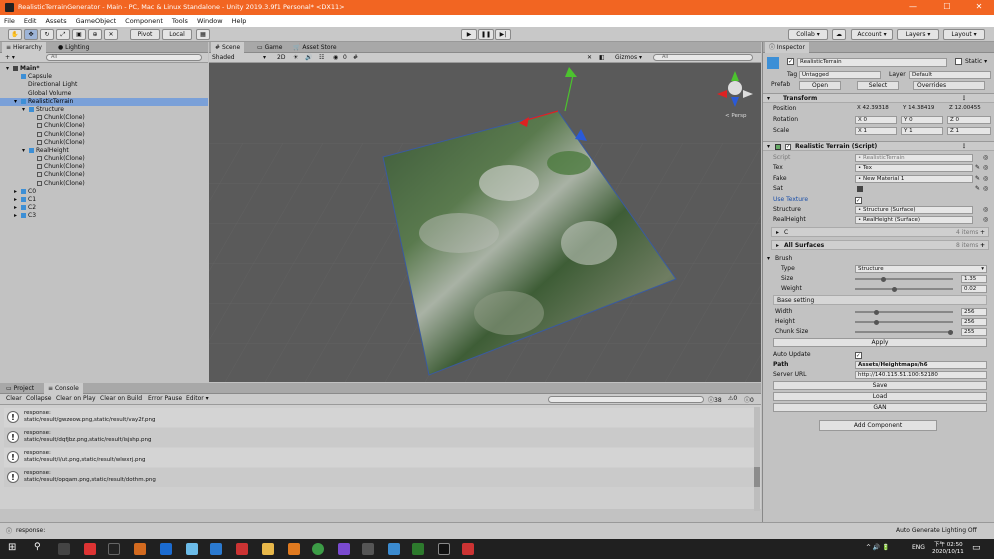  I want to click on hierarchy-item: Capsule, so click(104, 77).